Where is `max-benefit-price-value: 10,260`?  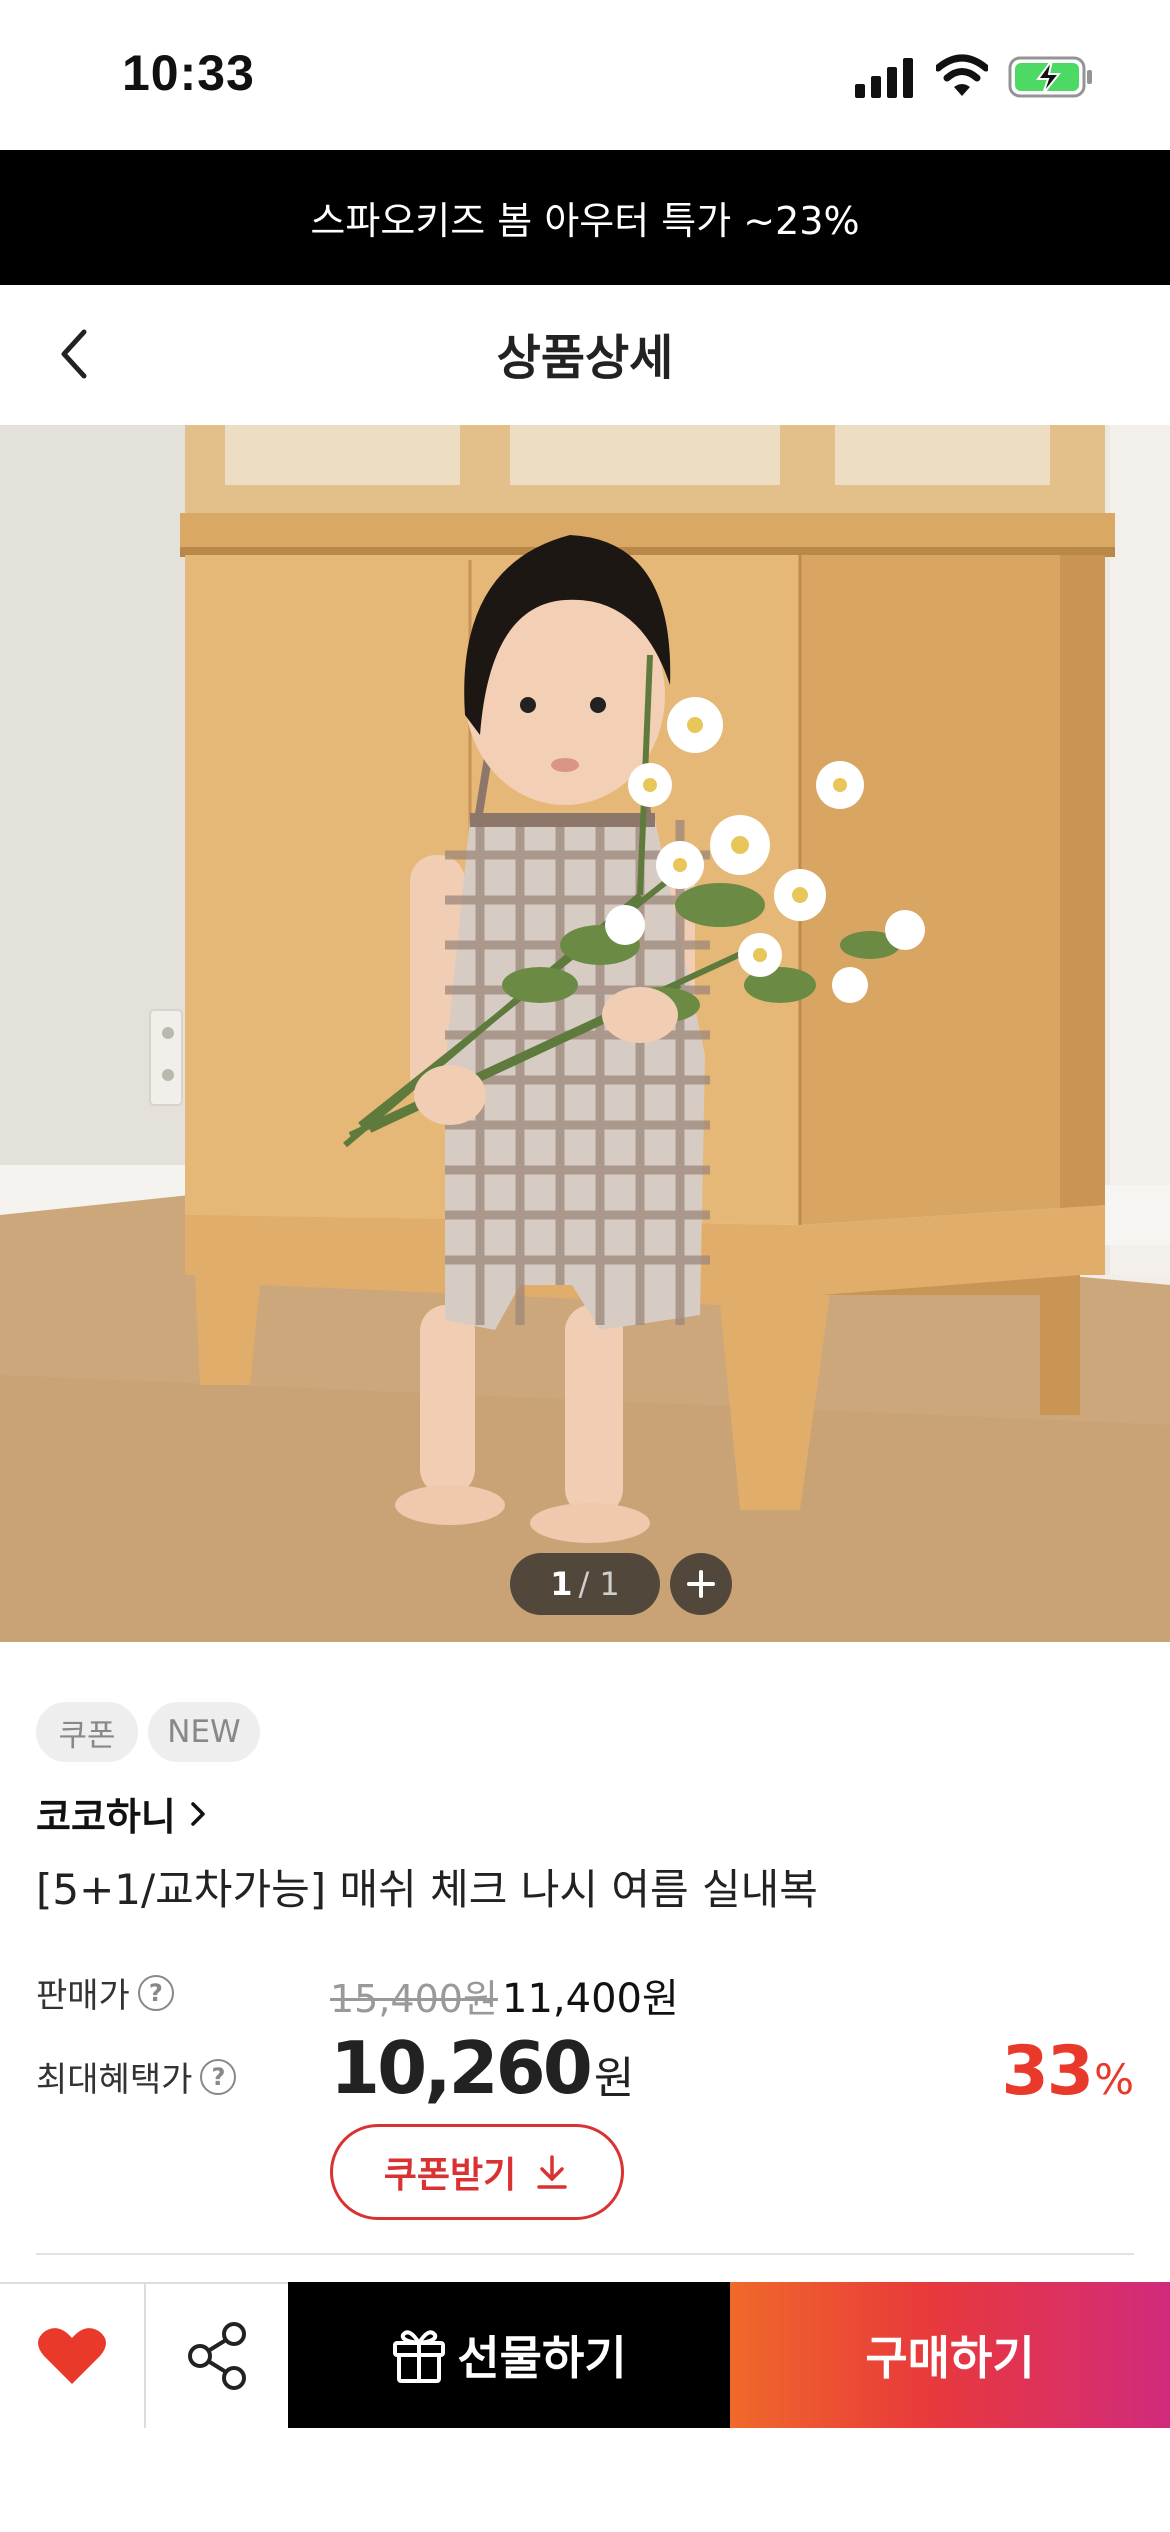 max-benefit-price-value: 10,260 is located at coordinates (461, 2068).